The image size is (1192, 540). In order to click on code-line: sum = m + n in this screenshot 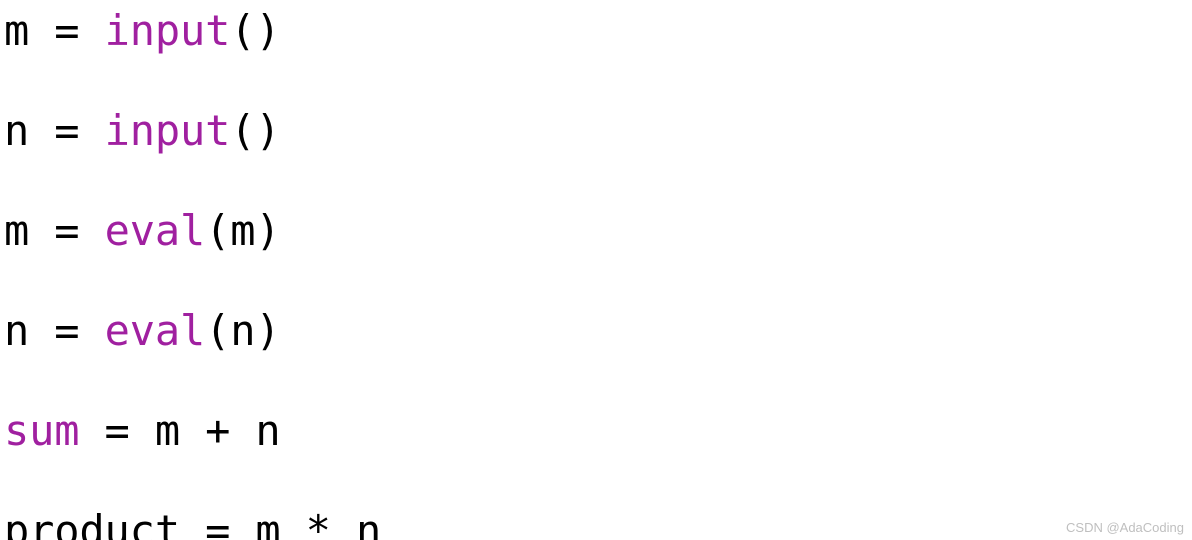, I will do `click(569, 431)`.